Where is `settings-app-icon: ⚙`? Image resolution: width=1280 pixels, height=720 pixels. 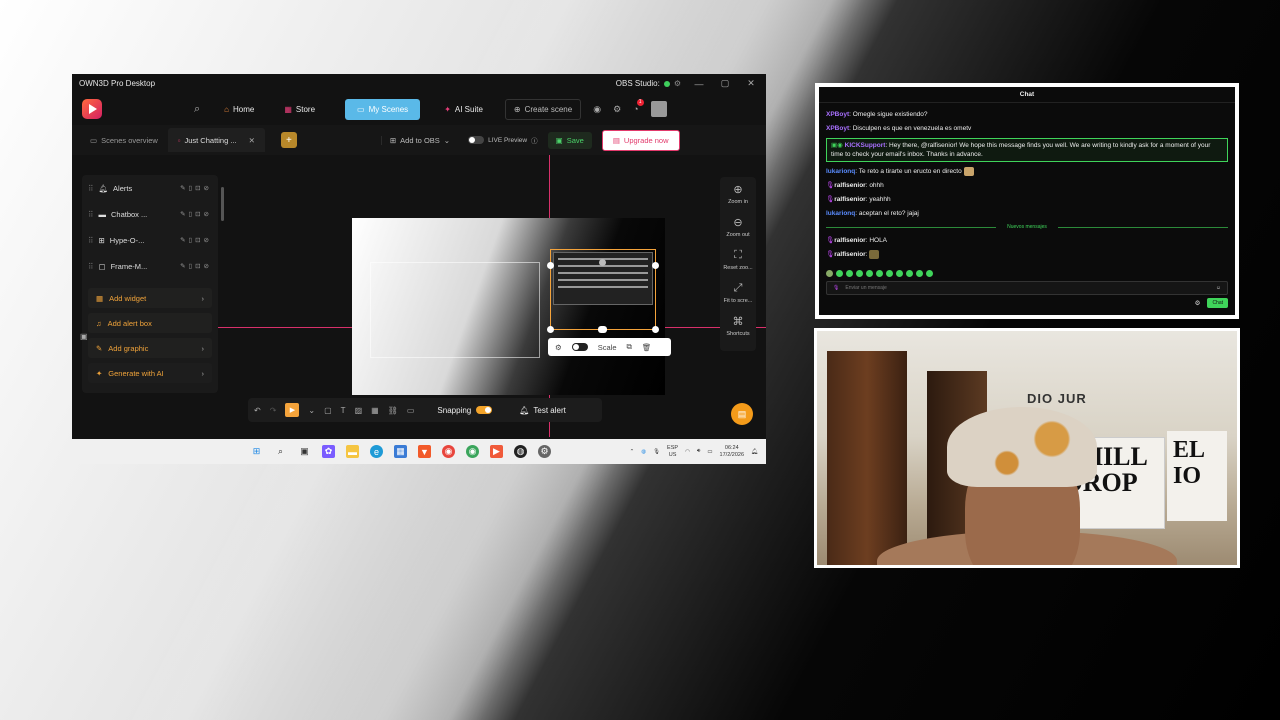 settings-app-icon: ⚙ is located at coordinates (544, 451).